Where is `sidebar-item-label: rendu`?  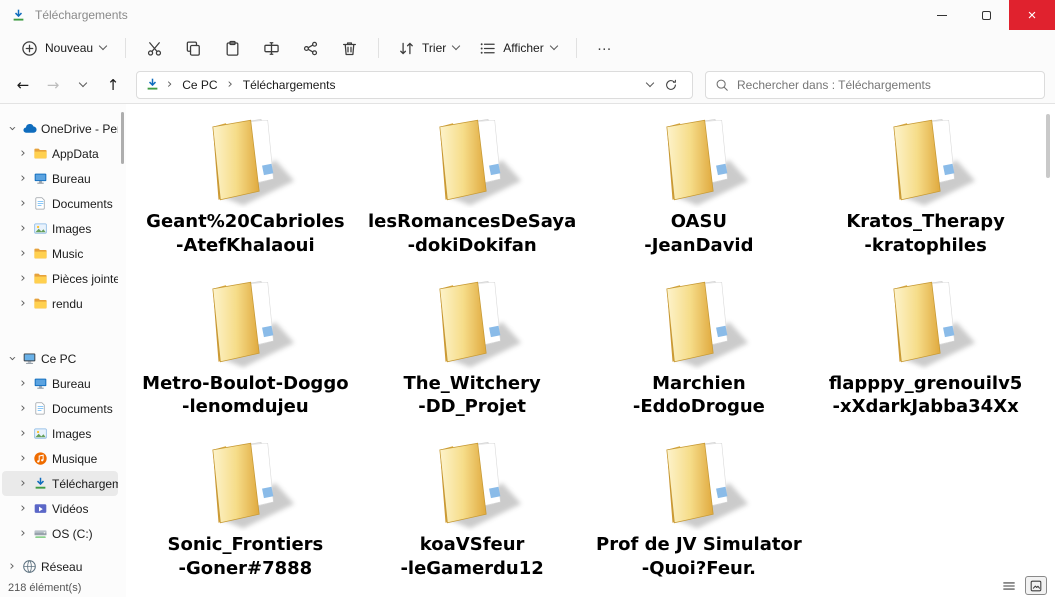 sidebar-item-label: rendu is located at coordinates (67, 303).